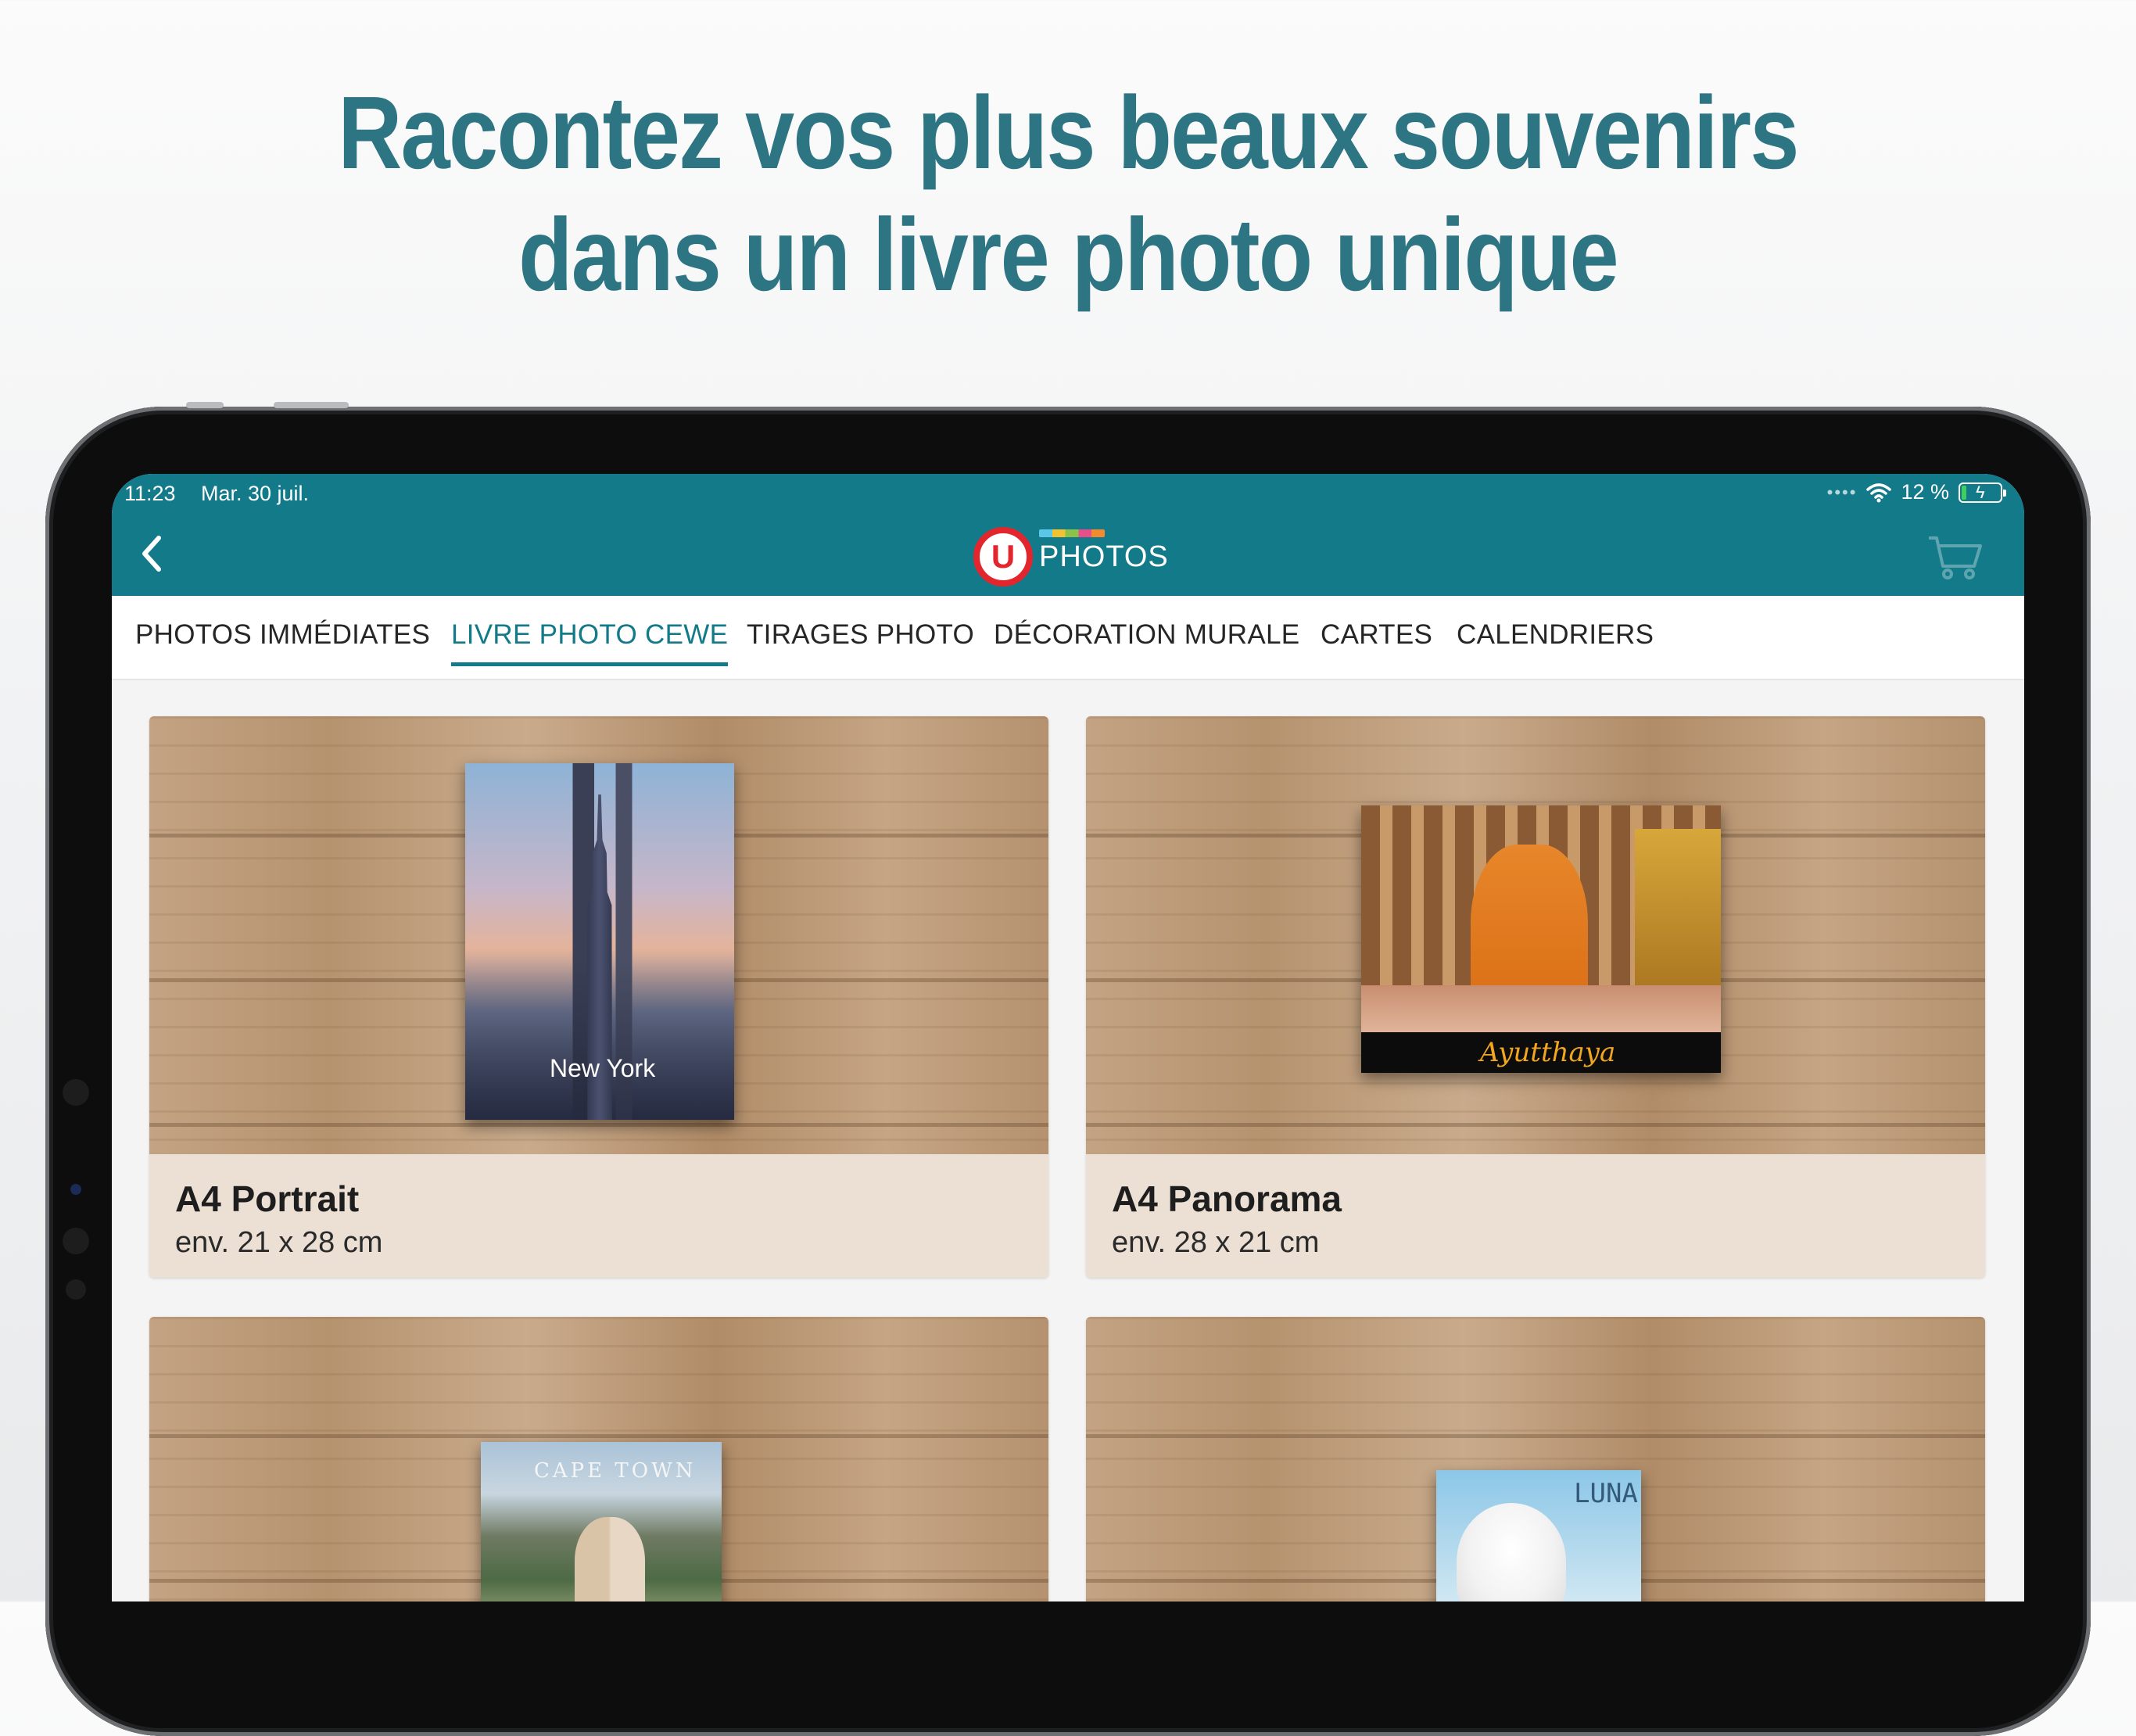 The width and height of the screenshot is (2136, 1736). Describe the element at coordinates (154, 554) in the screenshot. I see `chevron-left-icon` at that location.